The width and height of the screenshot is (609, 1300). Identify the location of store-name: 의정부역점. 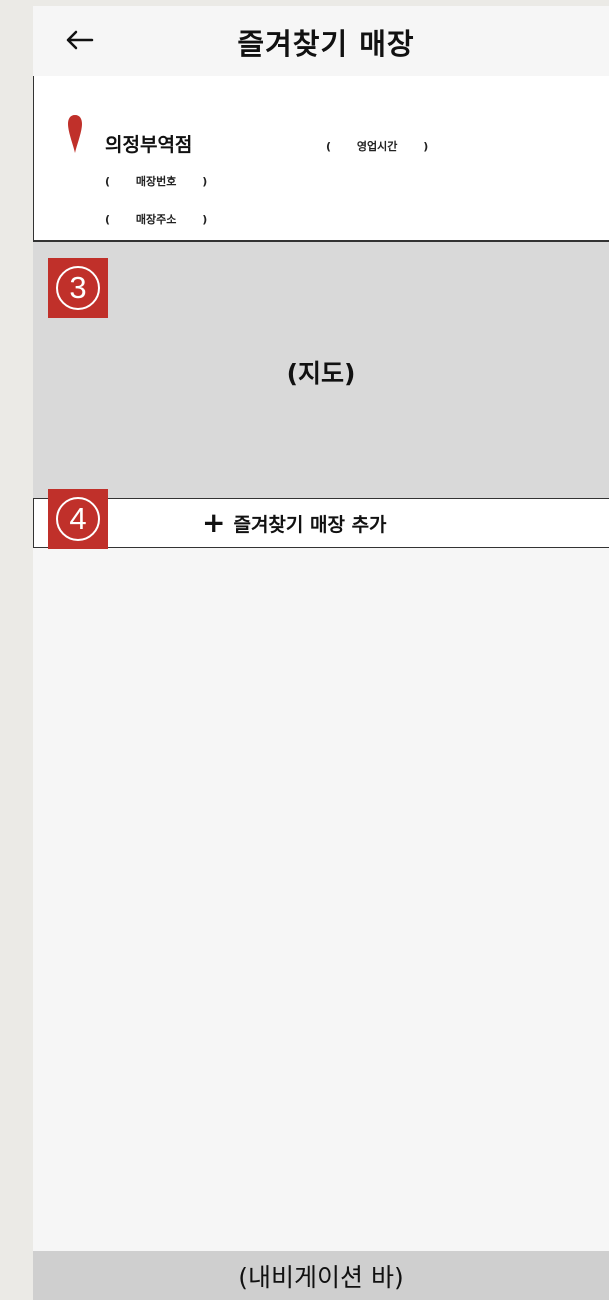
(149, 145).